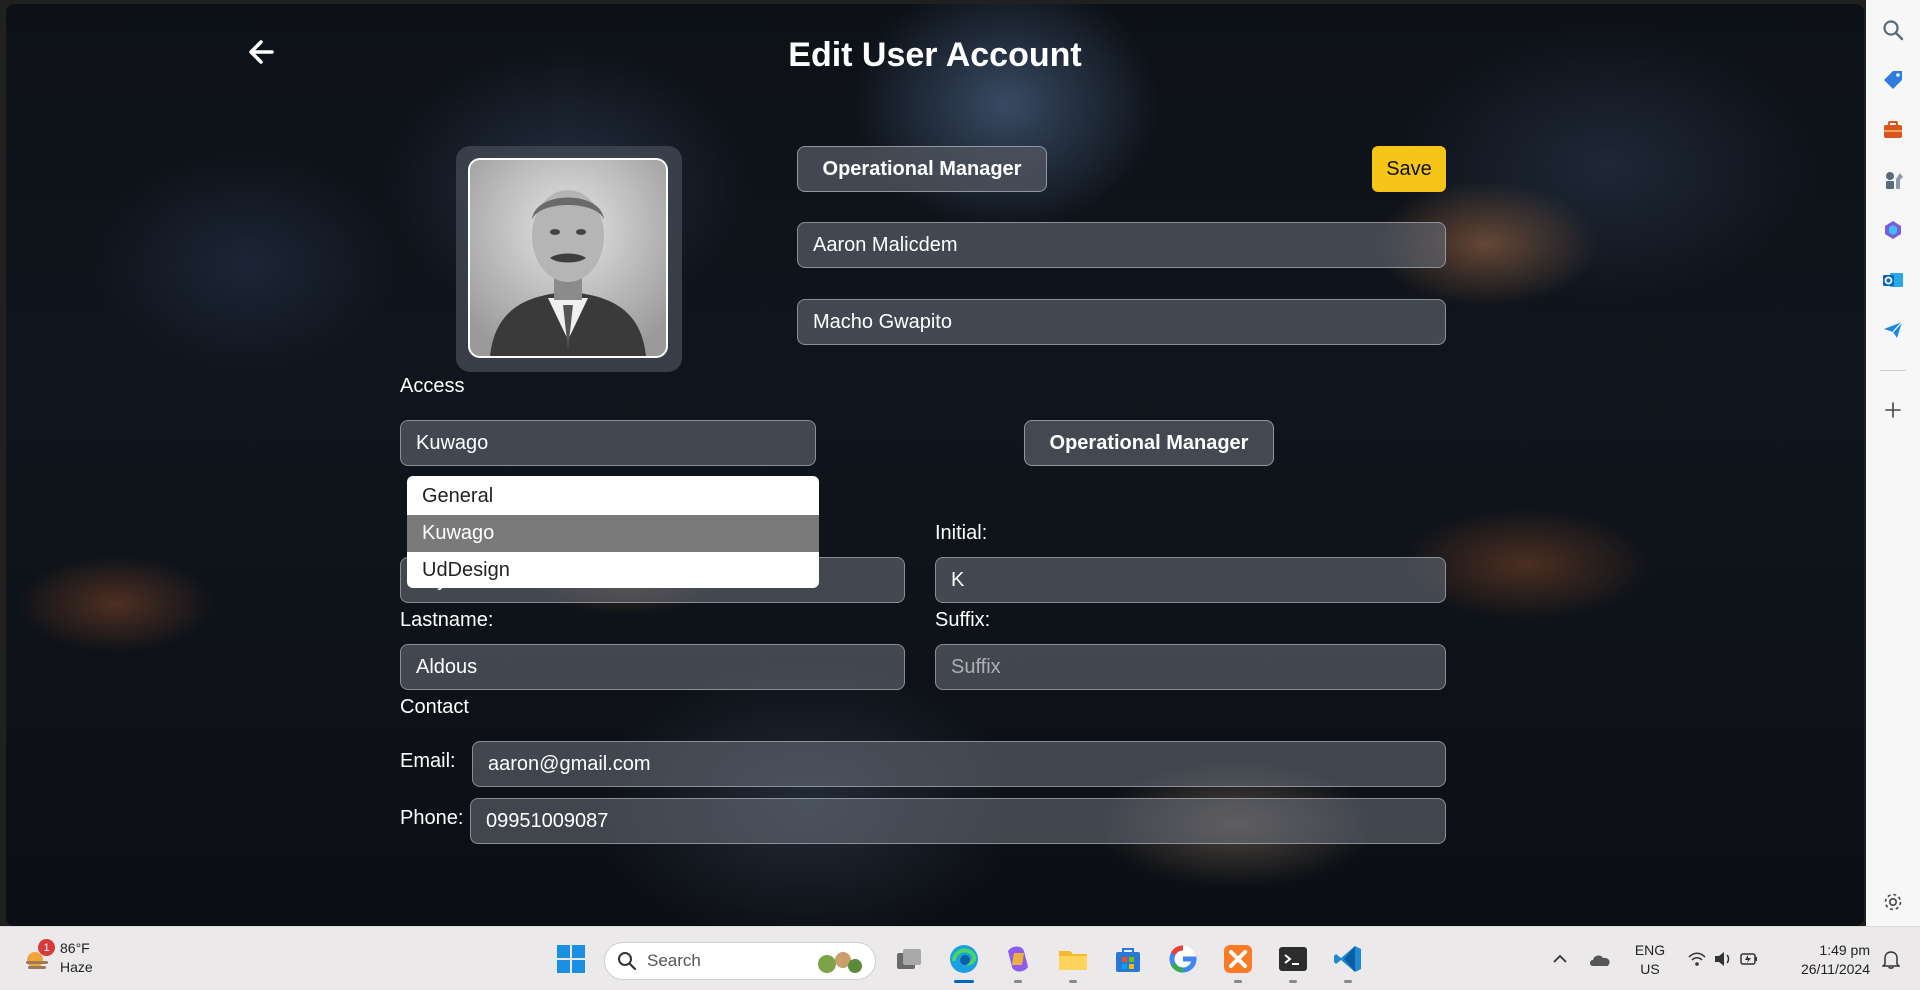  I want to click on volume-icon, so click(1723, 959).